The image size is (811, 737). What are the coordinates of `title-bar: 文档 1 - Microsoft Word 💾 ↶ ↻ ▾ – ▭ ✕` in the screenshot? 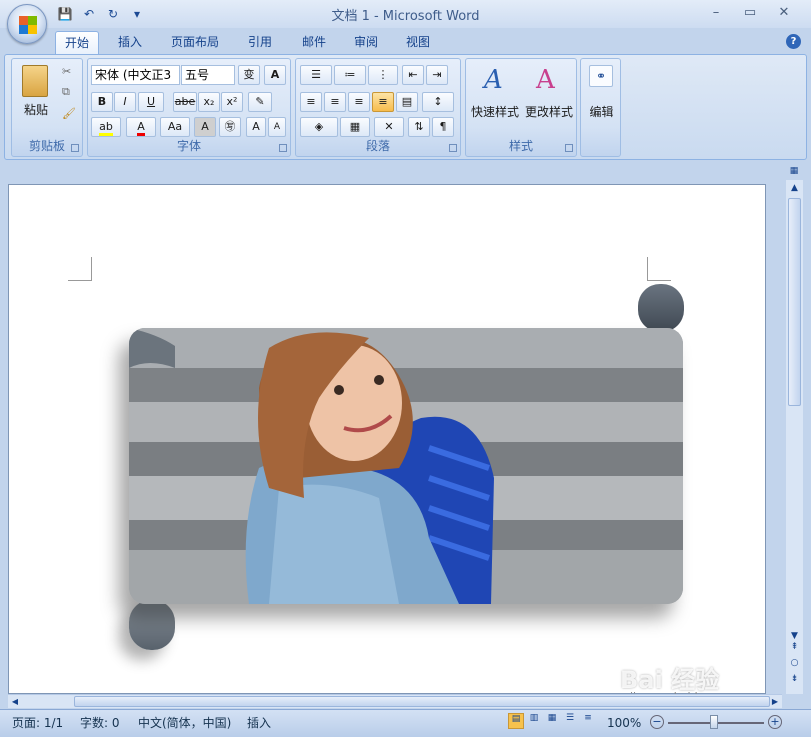 It's located at (405, 14).